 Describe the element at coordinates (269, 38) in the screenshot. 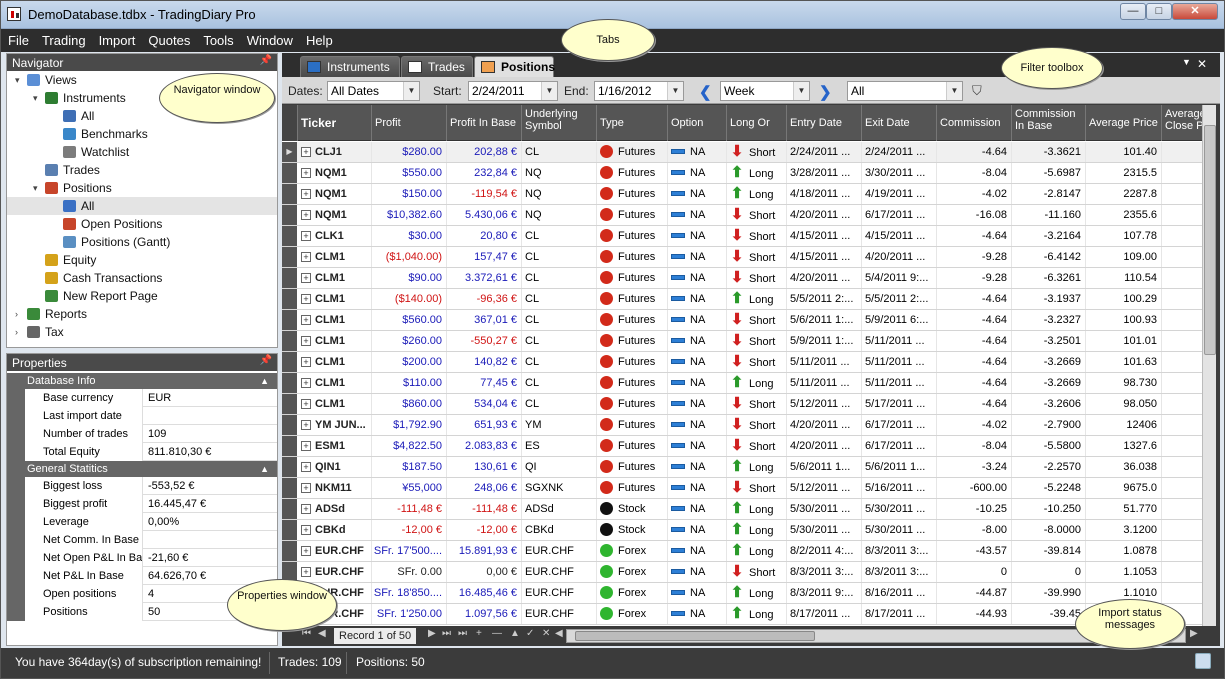

I see `menu-window: Window` at that location.